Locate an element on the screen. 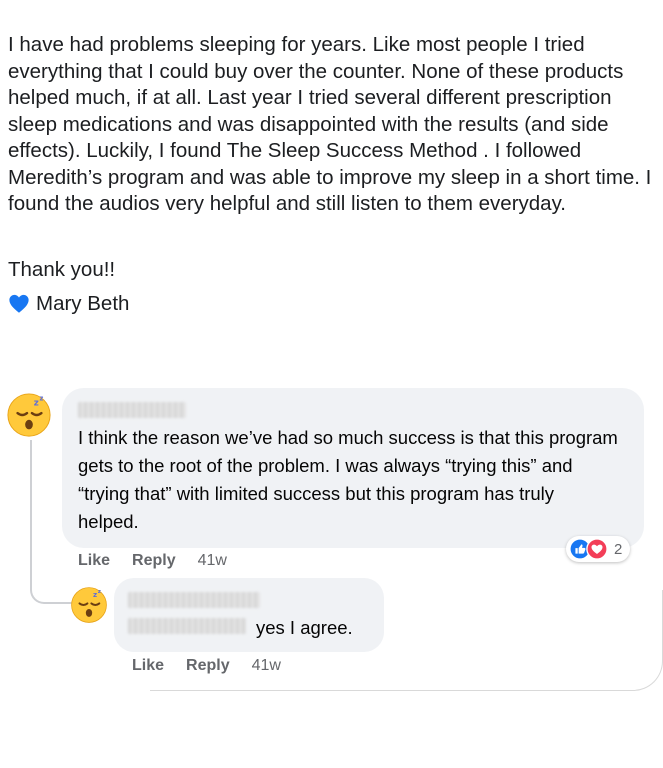  post-thanks: Thank you!! is located at coordinates (62, 269).